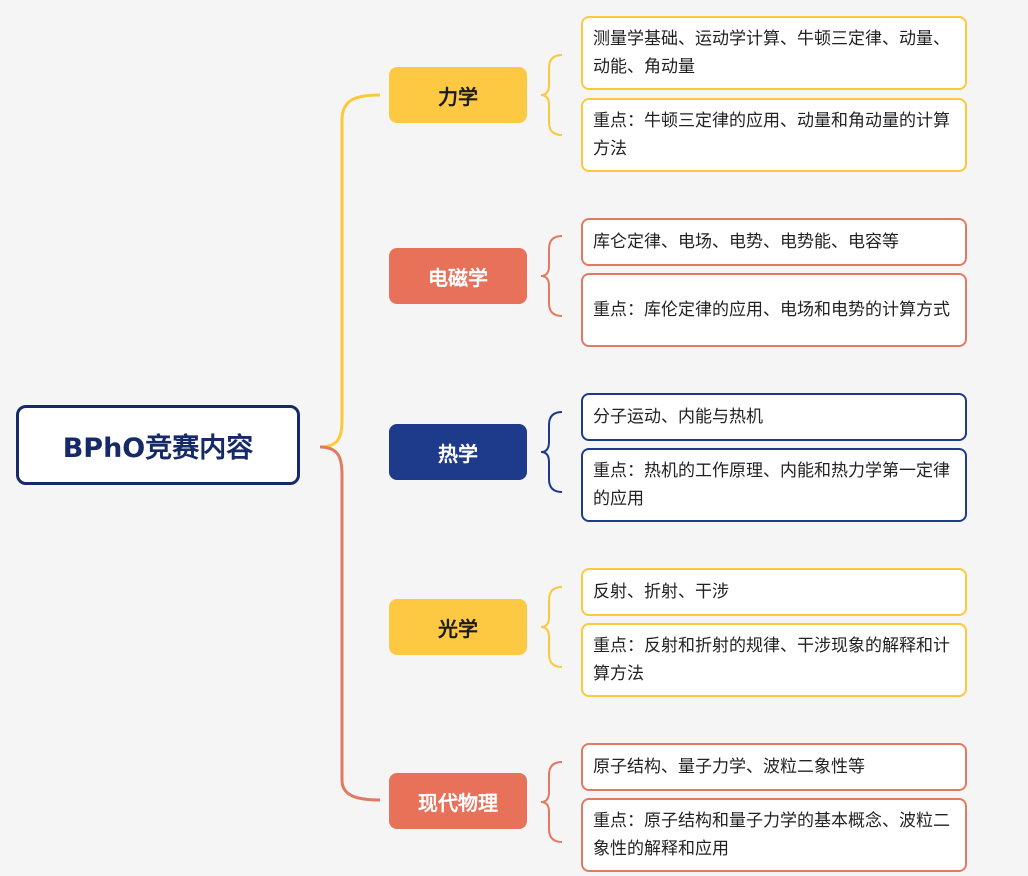  I want to click on branch-modern-physics: 现代物理, so click(458, 801).